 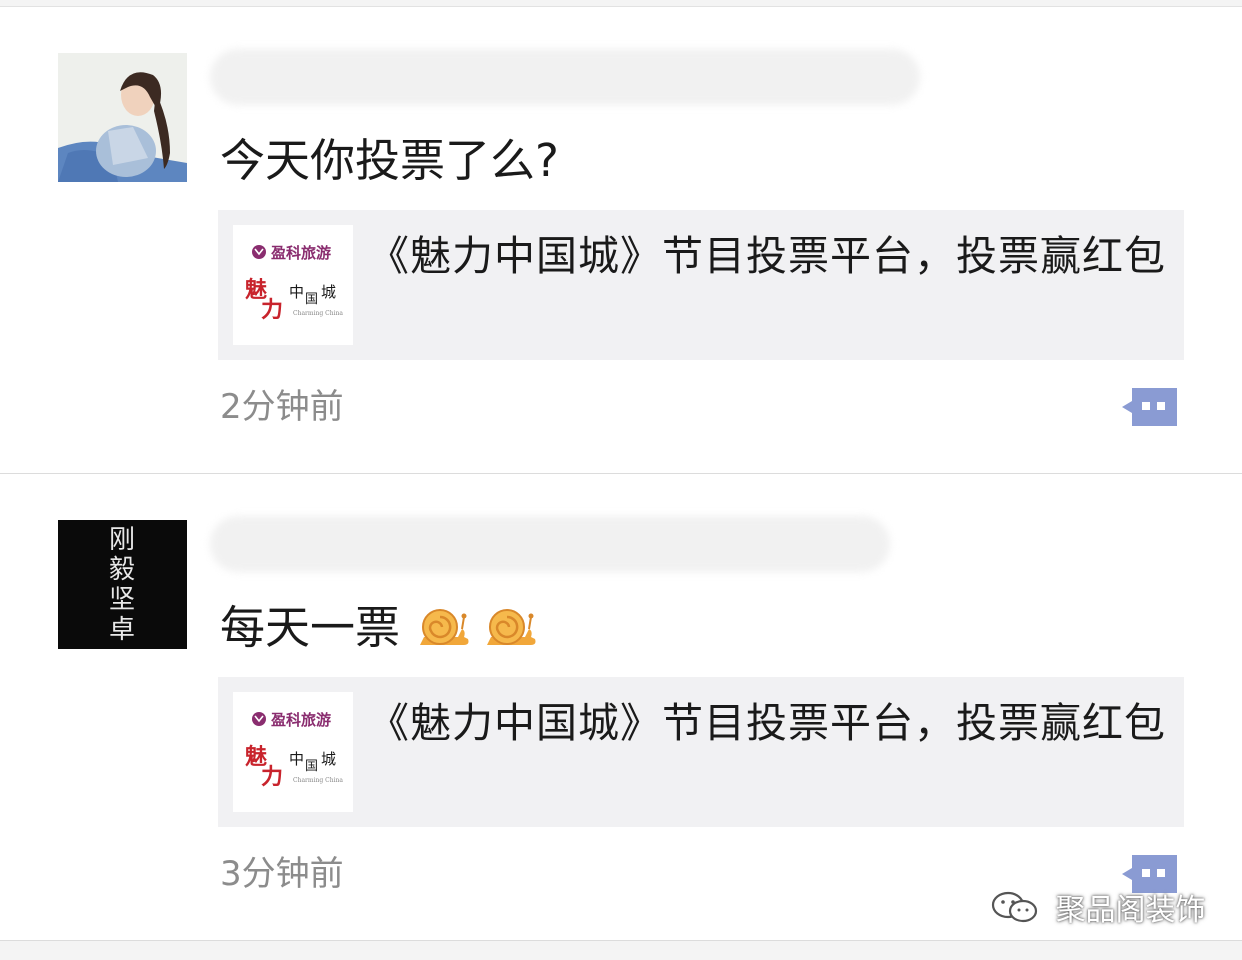 I want to click on wechat-watermark: 聚品阁装饰, so click(x=1098, y=907).